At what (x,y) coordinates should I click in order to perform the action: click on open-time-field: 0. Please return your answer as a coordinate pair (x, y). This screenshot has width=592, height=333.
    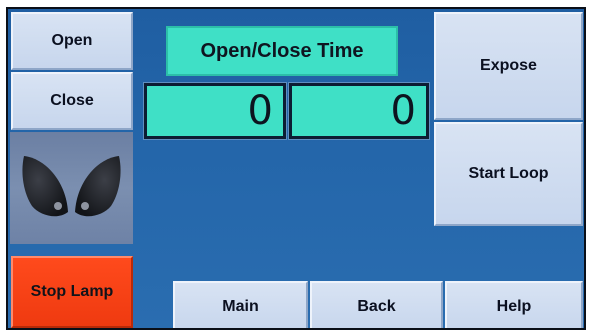
    Looking at the image, I should click on (215, 111).